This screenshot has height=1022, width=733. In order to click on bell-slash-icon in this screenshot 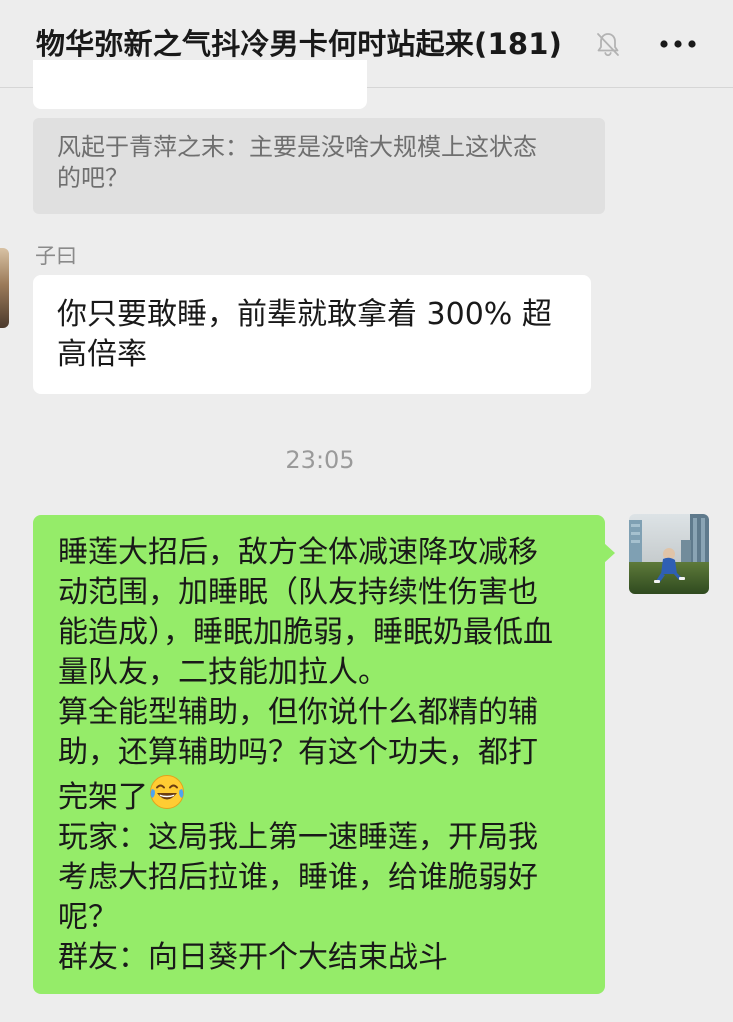, I will do `click(608, 45)`.